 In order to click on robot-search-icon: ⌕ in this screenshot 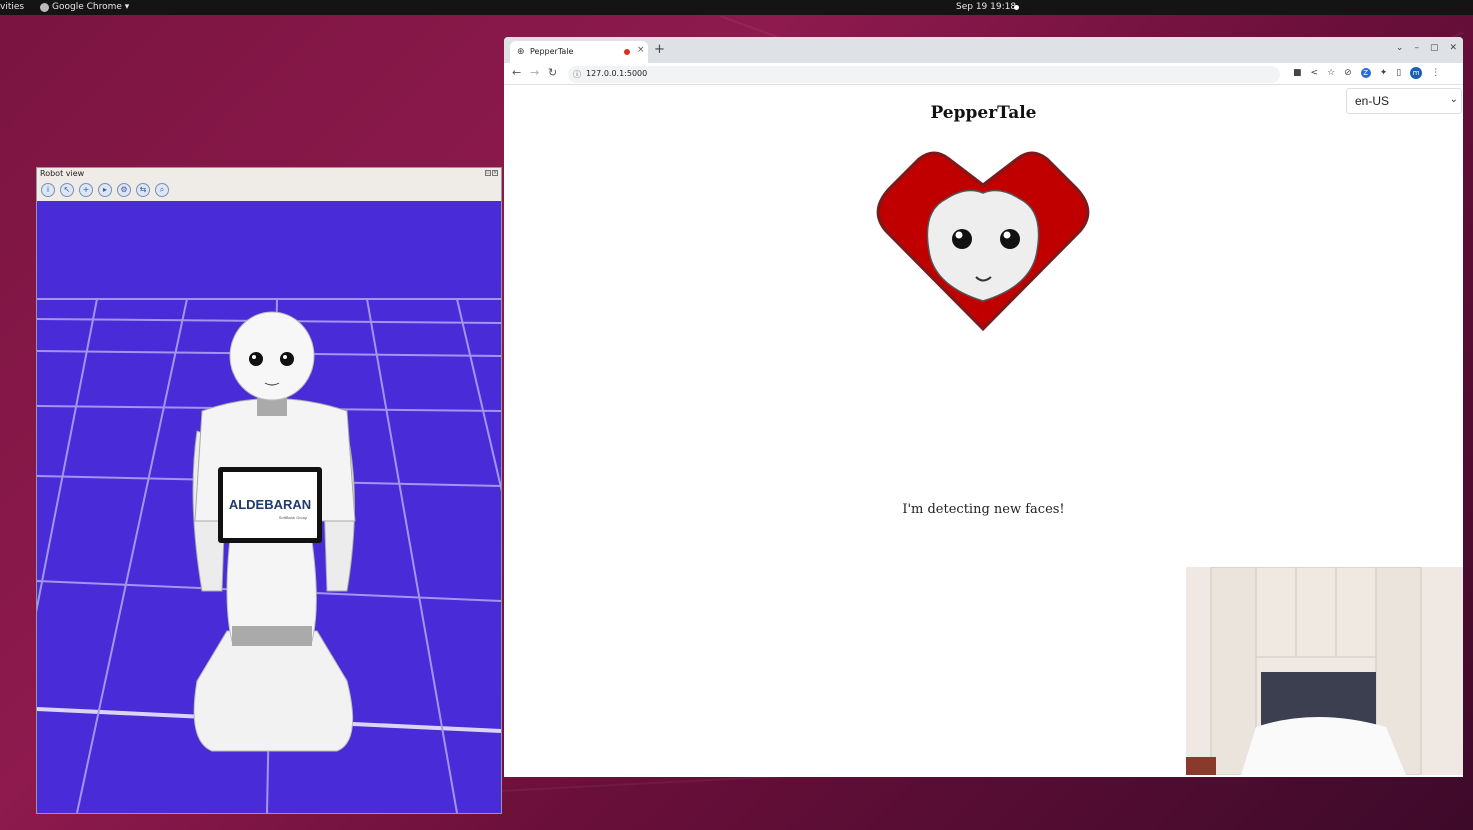, I will do `click(162, 190)`.